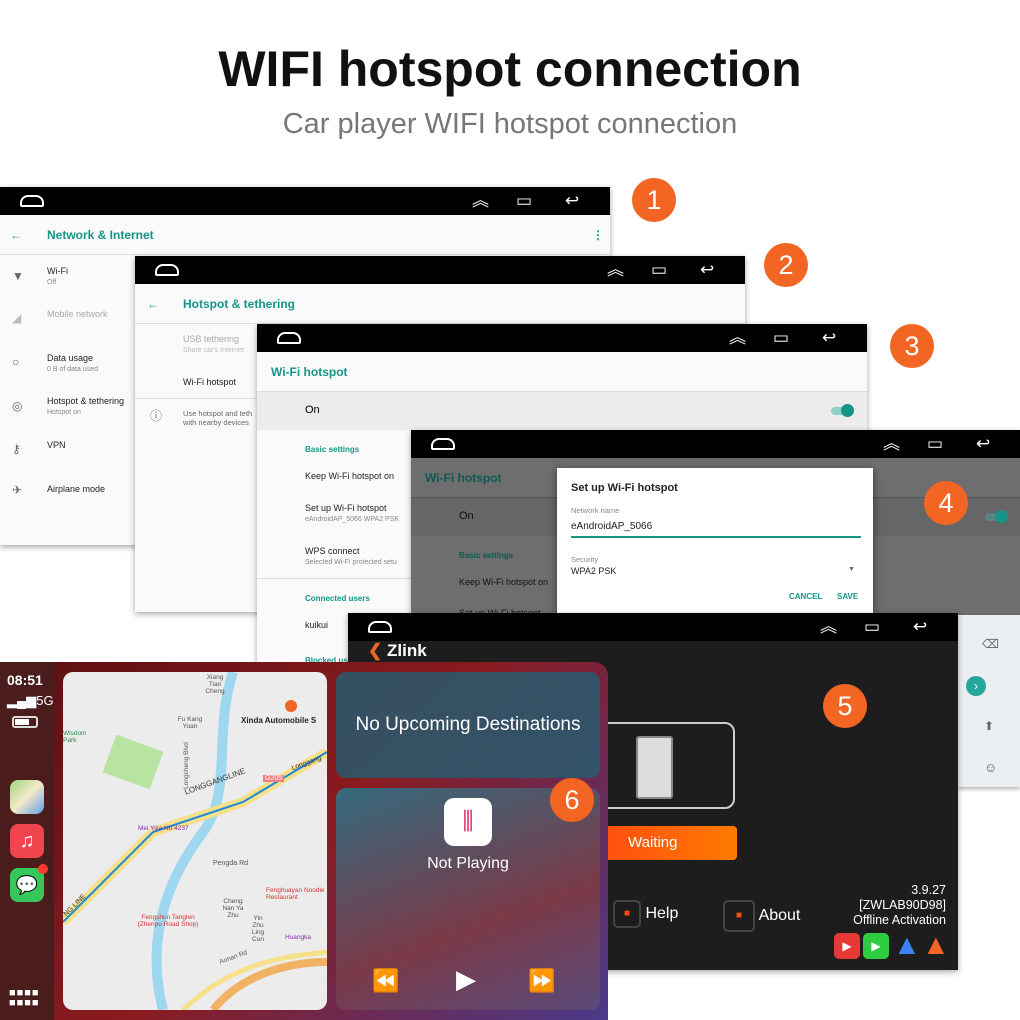 This screenshot has height=1020, width=1020. Describe the element at coordinates (572, 800) in the screenshot. I see `step-badge-6: 6` at that location.